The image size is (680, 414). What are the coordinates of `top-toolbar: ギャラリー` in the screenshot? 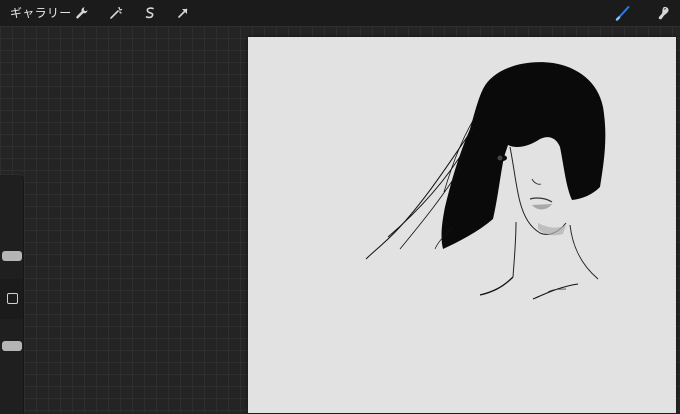 It's located at (340, 13).